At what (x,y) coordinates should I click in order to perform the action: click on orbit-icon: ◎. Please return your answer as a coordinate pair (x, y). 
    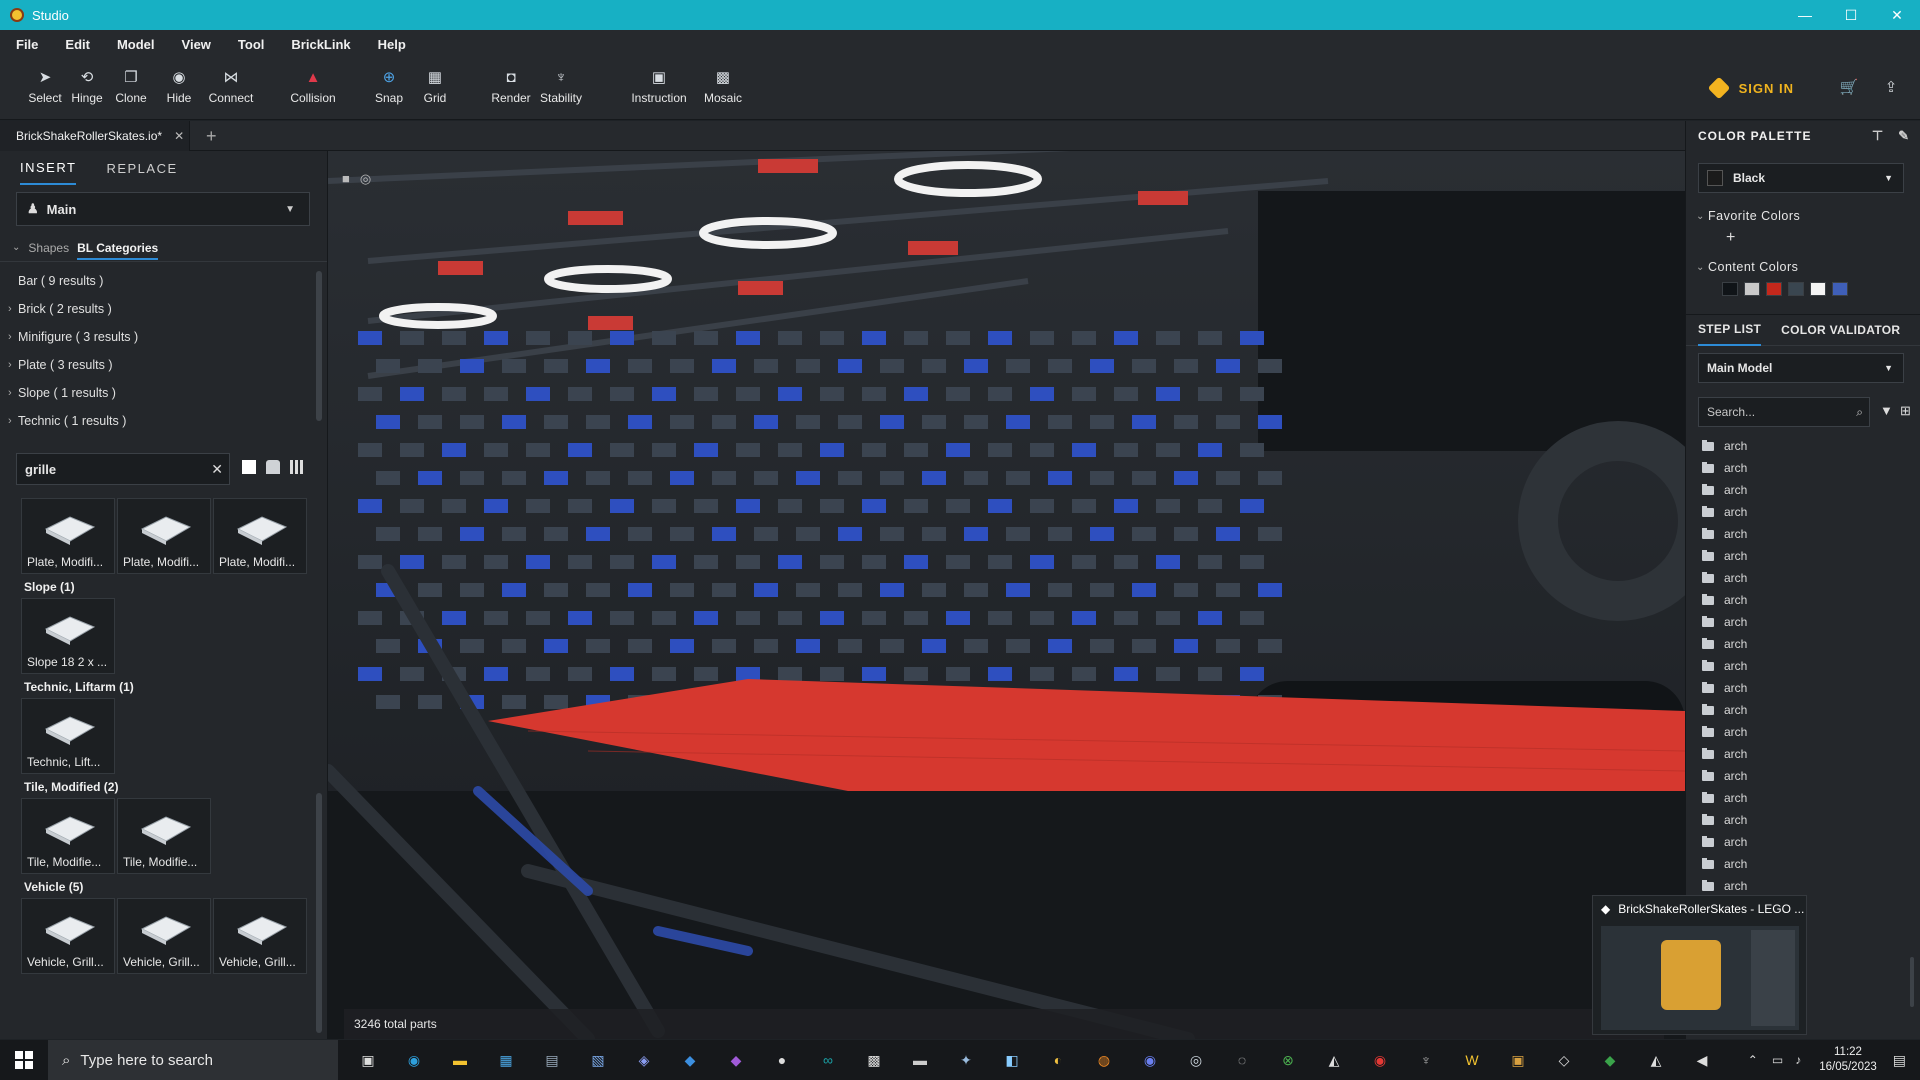
    Looking at the image, I should click on (365, 179).